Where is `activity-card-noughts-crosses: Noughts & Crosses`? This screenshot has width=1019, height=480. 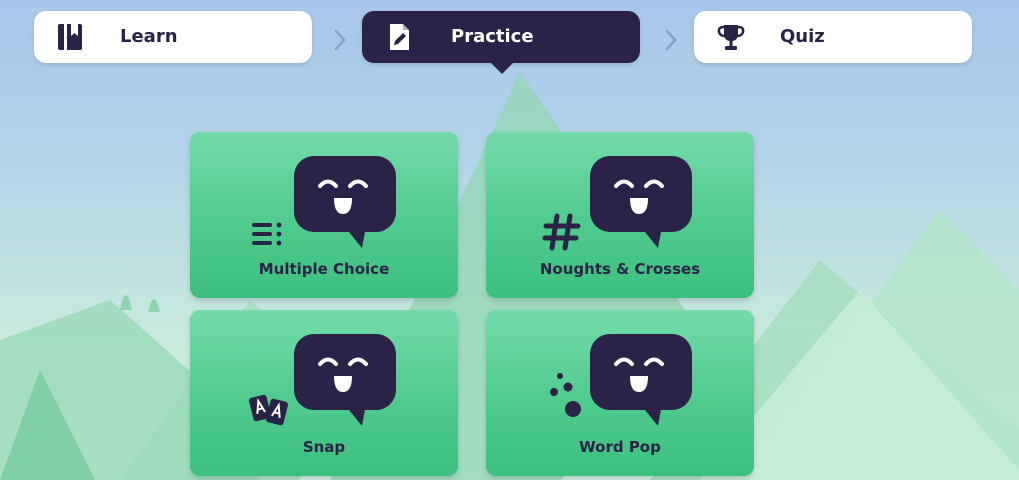
activity-card-noughts-crosses: Noughts & Crosses is located at coordinates (620, 215).